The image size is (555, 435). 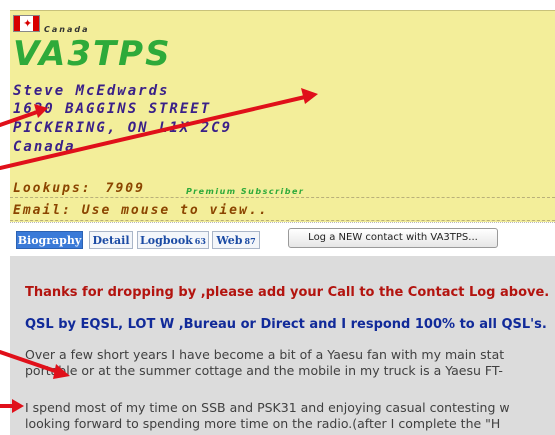 I want to click on lookups-count: 7909, so click(x=125, y=188).